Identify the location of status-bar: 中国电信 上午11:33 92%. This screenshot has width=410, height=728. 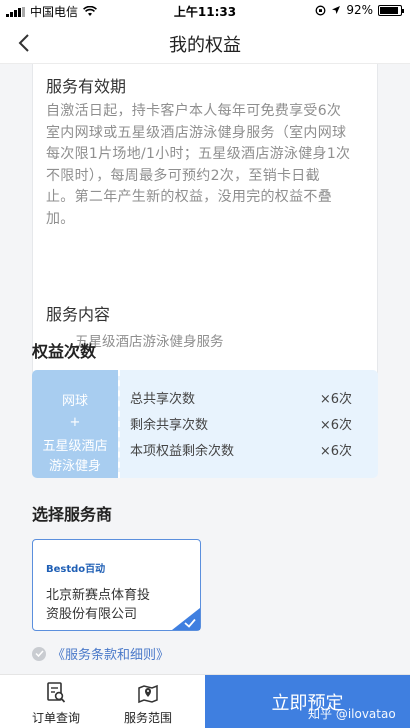
(205, 11).